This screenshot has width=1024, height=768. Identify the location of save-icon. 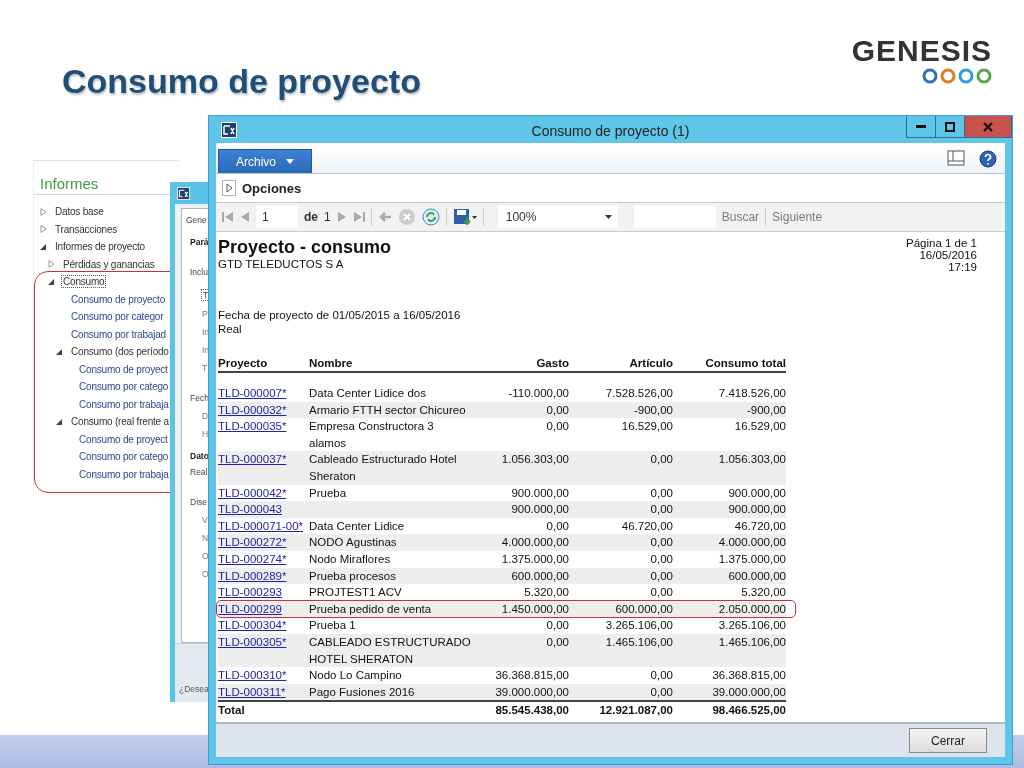
(464, 217).